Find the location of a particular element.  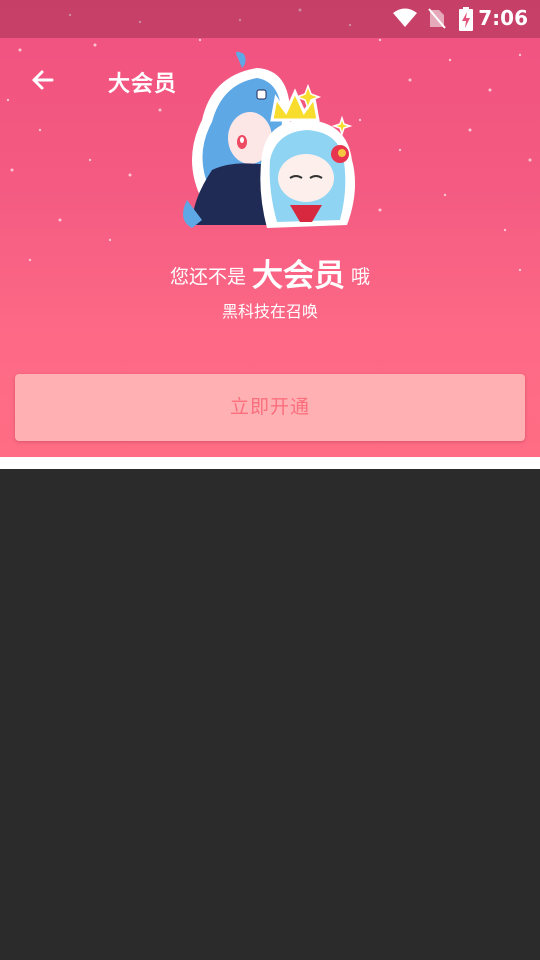

mascot-illustration is located at coordinates (269, 139).